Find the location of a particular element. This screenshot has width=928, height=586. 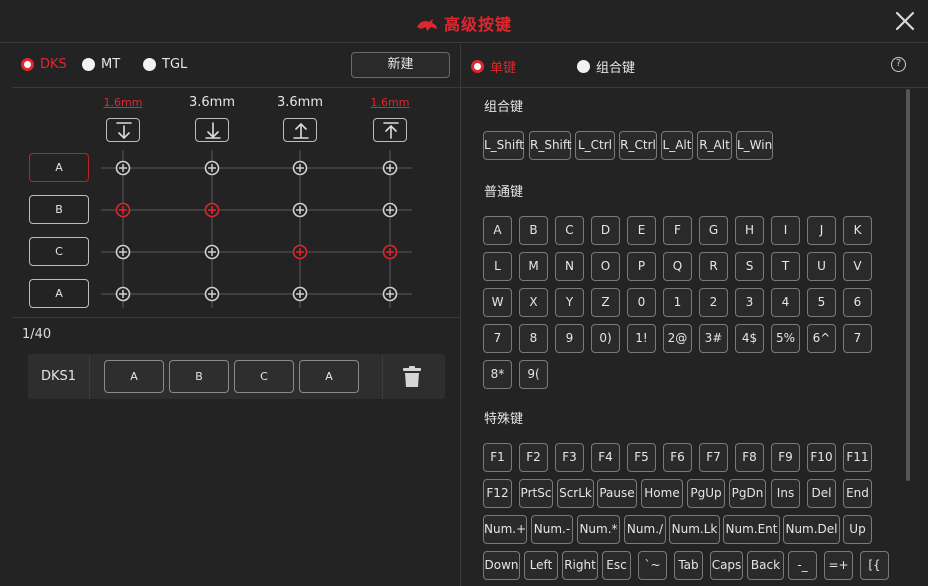

special-key: -_ is located at coordinates (802, 565).